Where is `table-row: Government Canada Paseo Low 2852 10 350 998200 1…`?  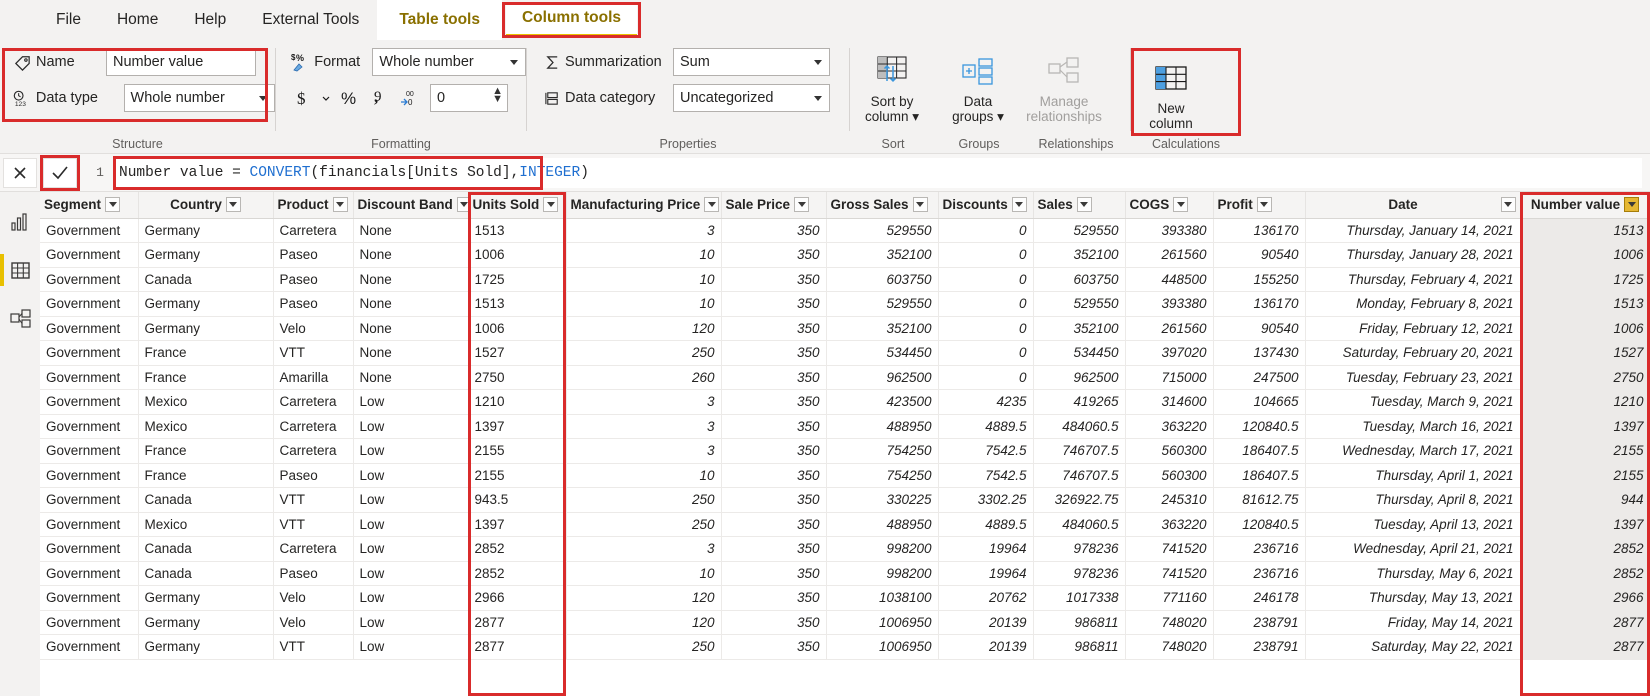 table-row: Government Canada Paseo Low 2852 10 350 998200 1… is located at coordinates (845, 573).